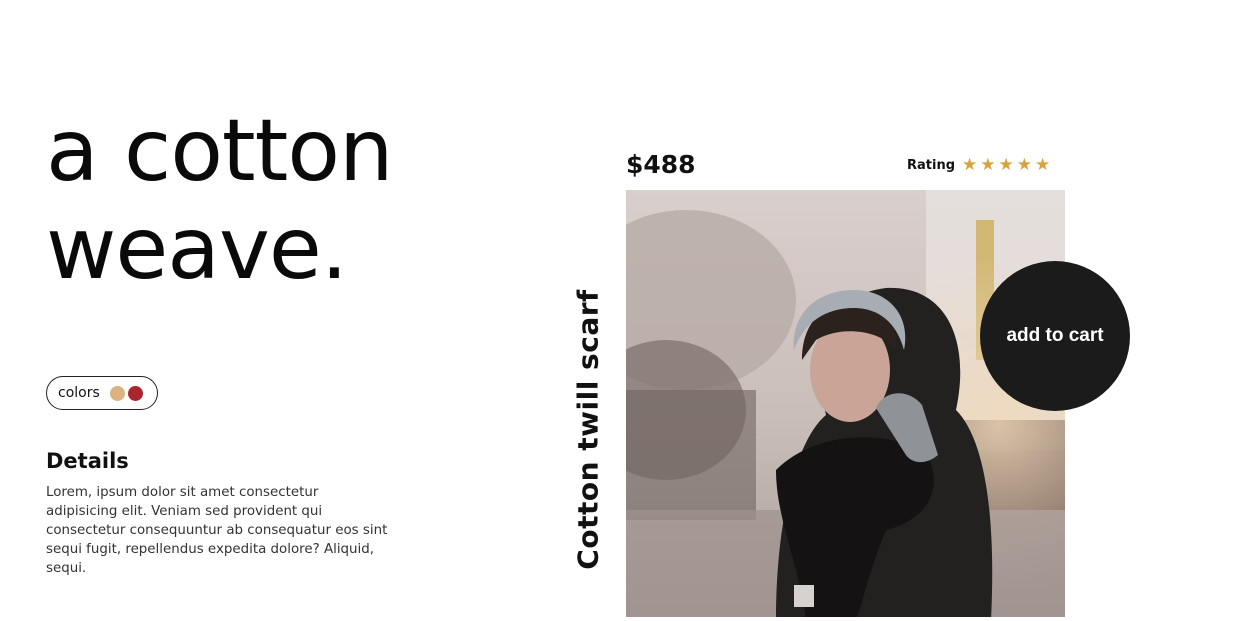 This screenshot has width=1234, height=621. I want to click on hero-line-2: weave., so click(197, 249).